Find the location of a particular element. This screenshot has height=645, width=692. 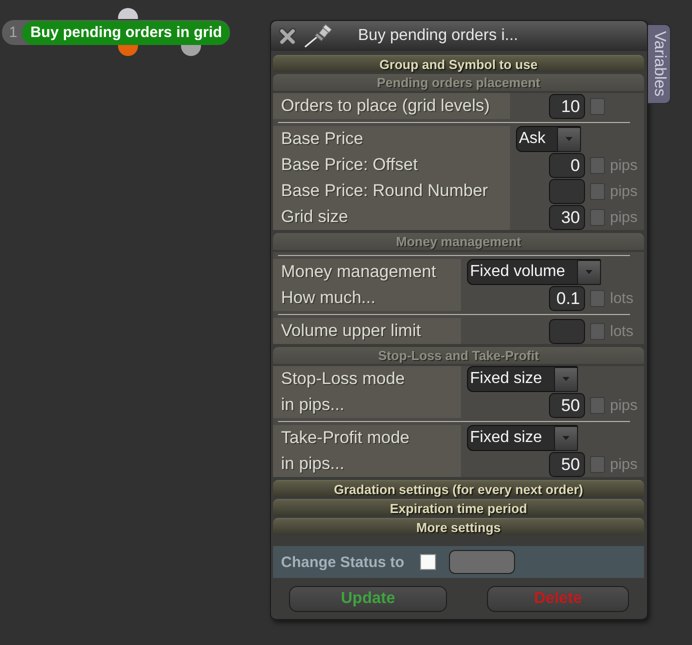

node-label: Buy pending orders in grid is located at coordinates (126, 32).